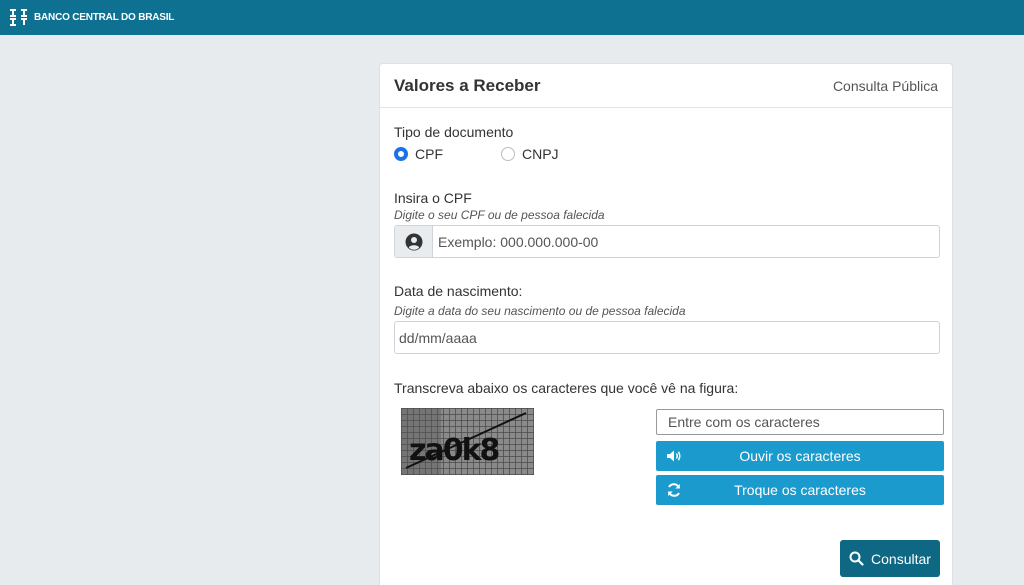 The width and height of the screenshot is (1024, 585). Describe the element at coordinates (414, 241) in the screenshot. I see `user-circle-icon` at that location.